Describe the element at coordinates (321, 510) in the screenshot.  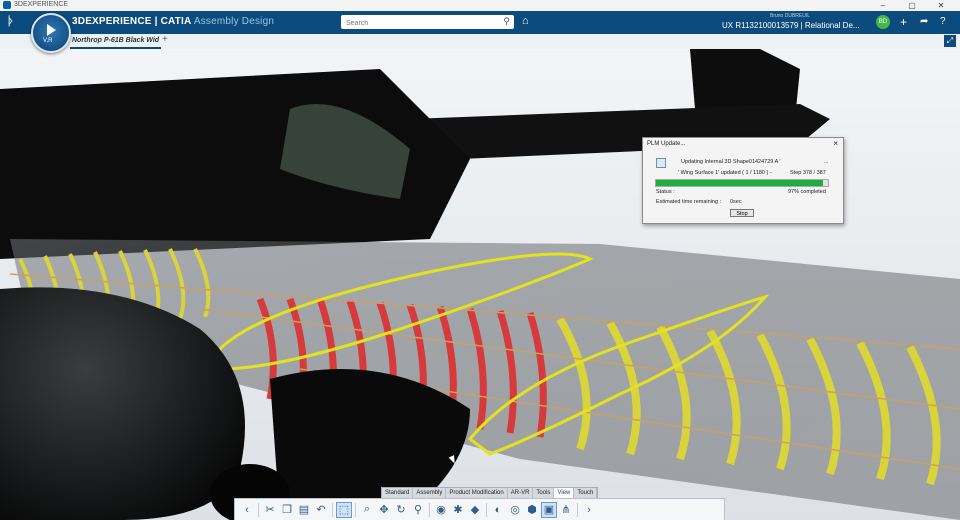
I see `undo-icon: ↶` at that location.